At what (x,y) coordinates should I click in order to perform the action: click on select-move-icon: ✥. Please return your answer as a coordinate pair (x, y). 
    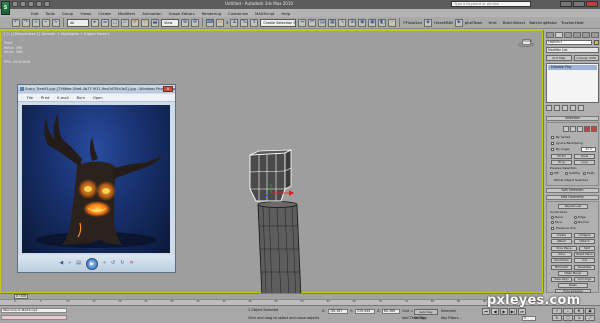
    Looking at the image, I should click on (135, 22).